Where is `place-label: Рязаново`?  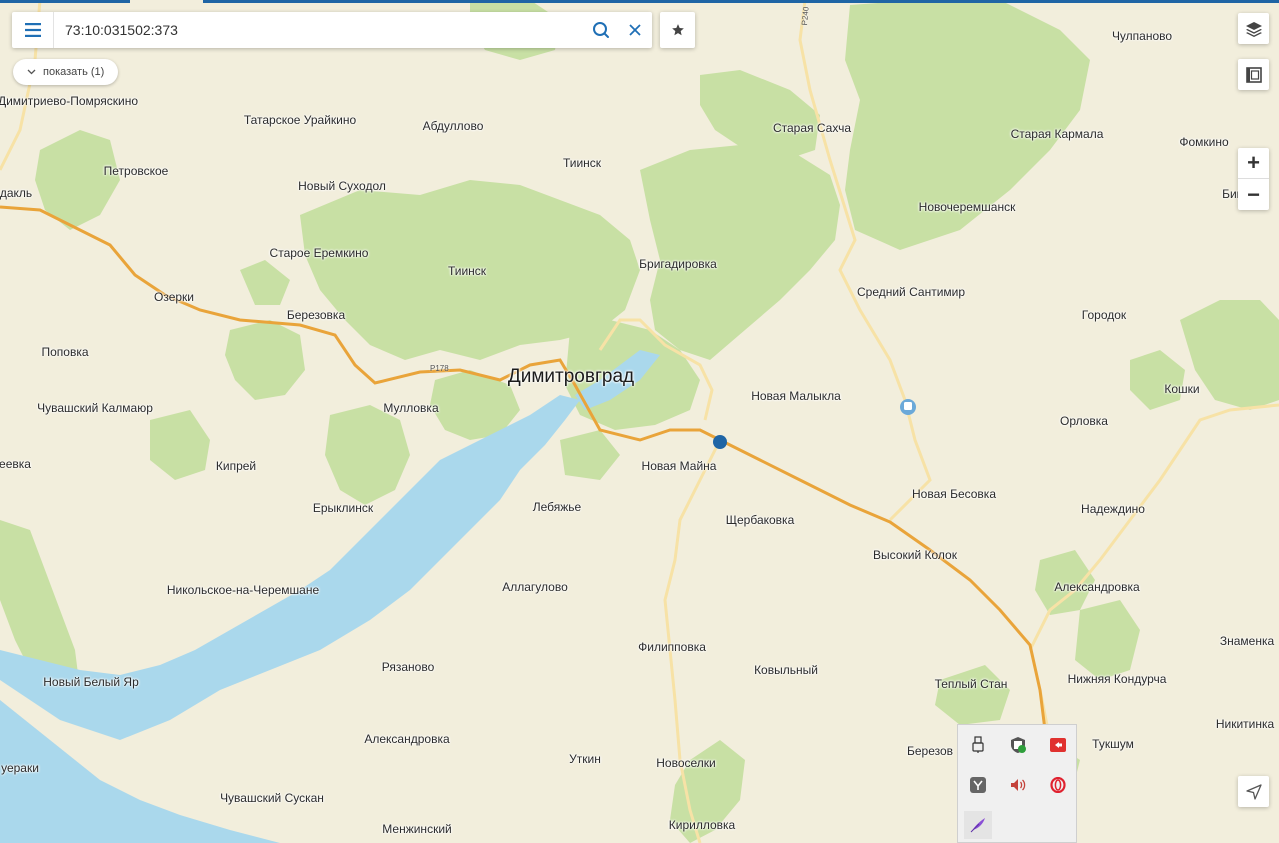 place-label: Рязаново is located at coordinates (408, 667).